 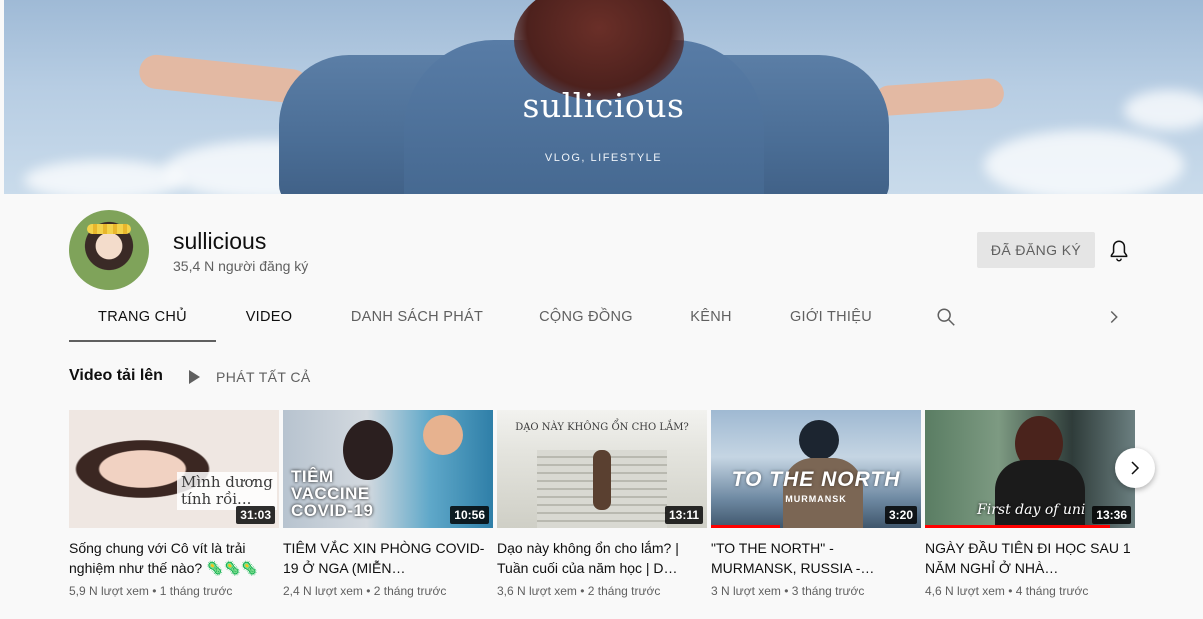 I want to click on video-thumbnail: DẠO NÀY KHÔNG ỔN CHO LẮM? 13:11, so click(x=602, y=469).